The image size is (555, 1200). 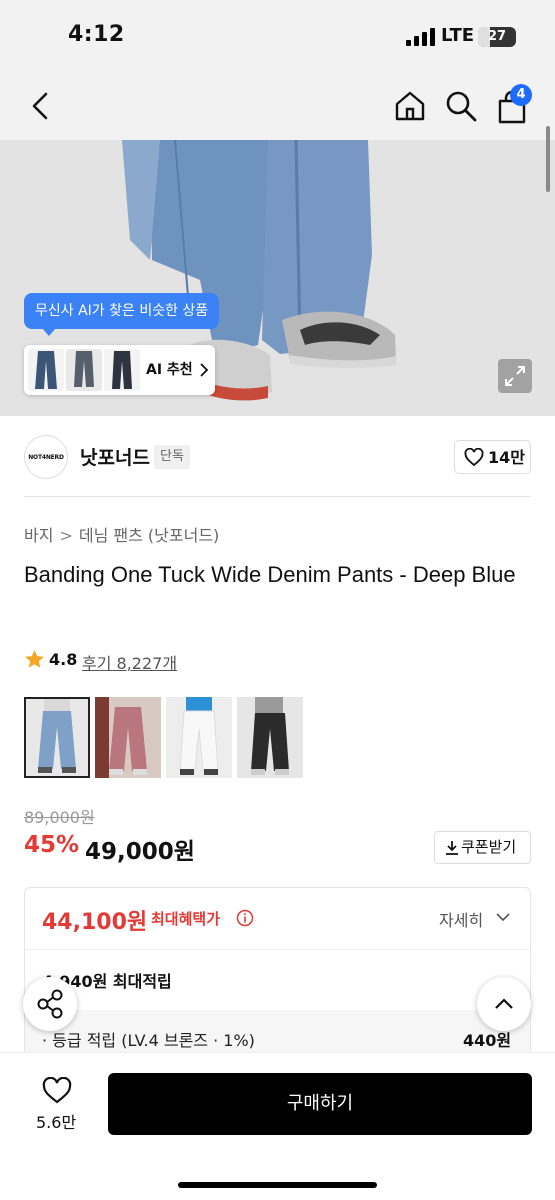 I want to click on bottom-action-bar: 5.6만 구매하기, so click(x=277, y=1126).